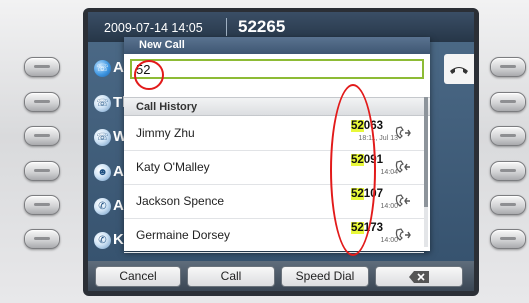 The image size is (529, 303). I want to click on softkey-bar: Cancel Call Speed Dial, so click(281, 276).